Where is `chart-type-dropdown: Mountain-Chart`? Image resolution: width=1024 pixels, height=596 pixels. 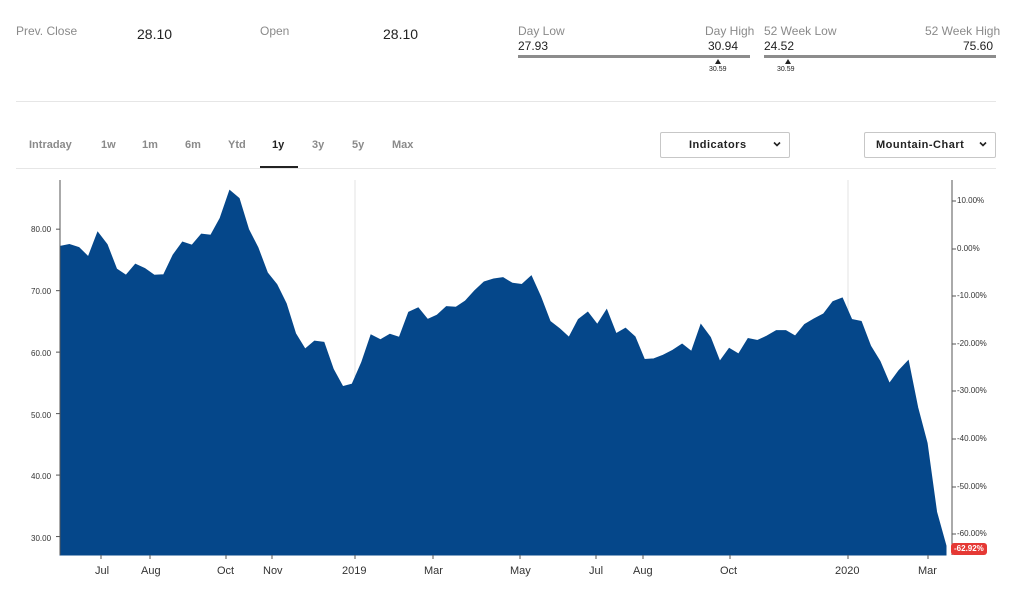
chart-type-dropdown: Mountain-Chart is located at coordinates (930, 145).